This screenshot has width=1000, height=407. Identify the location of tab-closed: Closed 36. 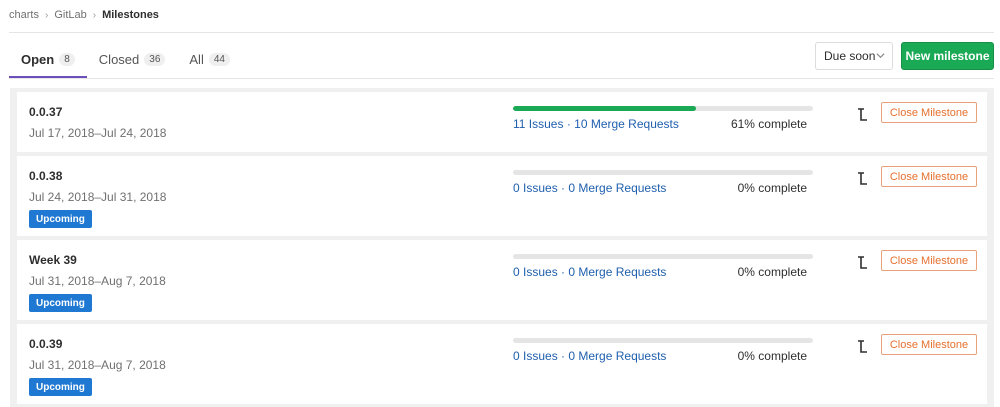
(132, 59).